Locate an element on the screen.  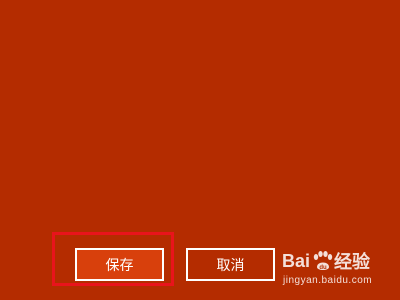
paw-icon: du is located at coordinates (323, 261).